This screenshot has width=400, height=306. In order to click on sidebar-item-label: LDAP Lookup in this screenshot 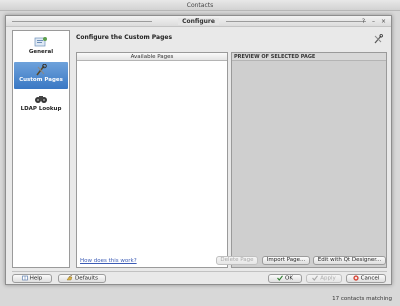, I will do `click(41, 109)`.